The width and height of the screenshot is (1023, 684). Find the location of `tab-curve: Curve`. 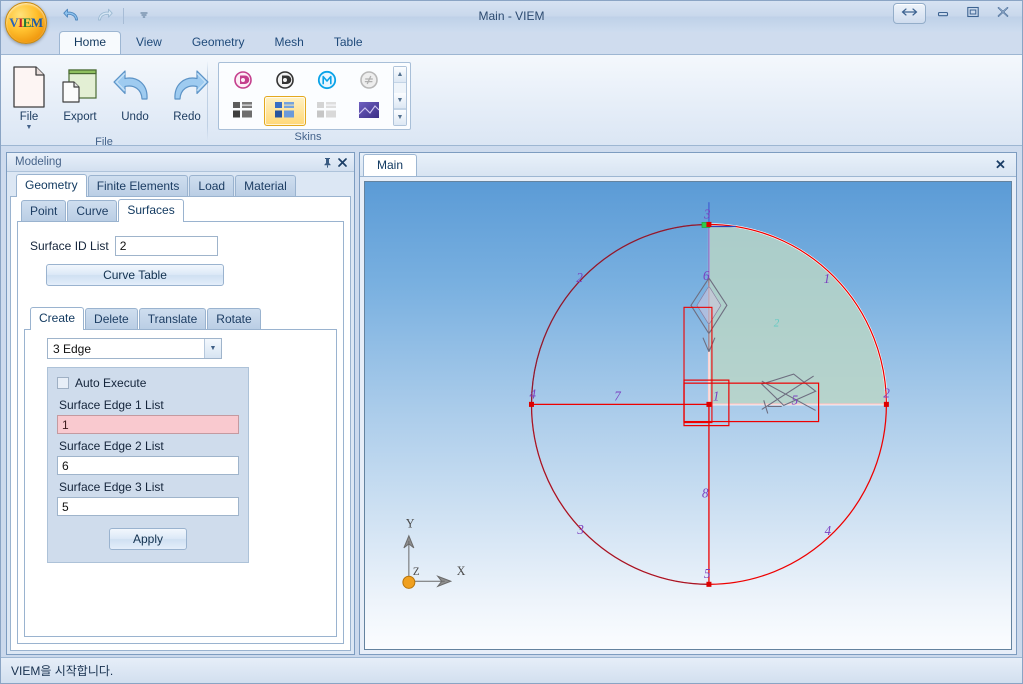

tab-curve: Curve is located at coordinates (92, 211).